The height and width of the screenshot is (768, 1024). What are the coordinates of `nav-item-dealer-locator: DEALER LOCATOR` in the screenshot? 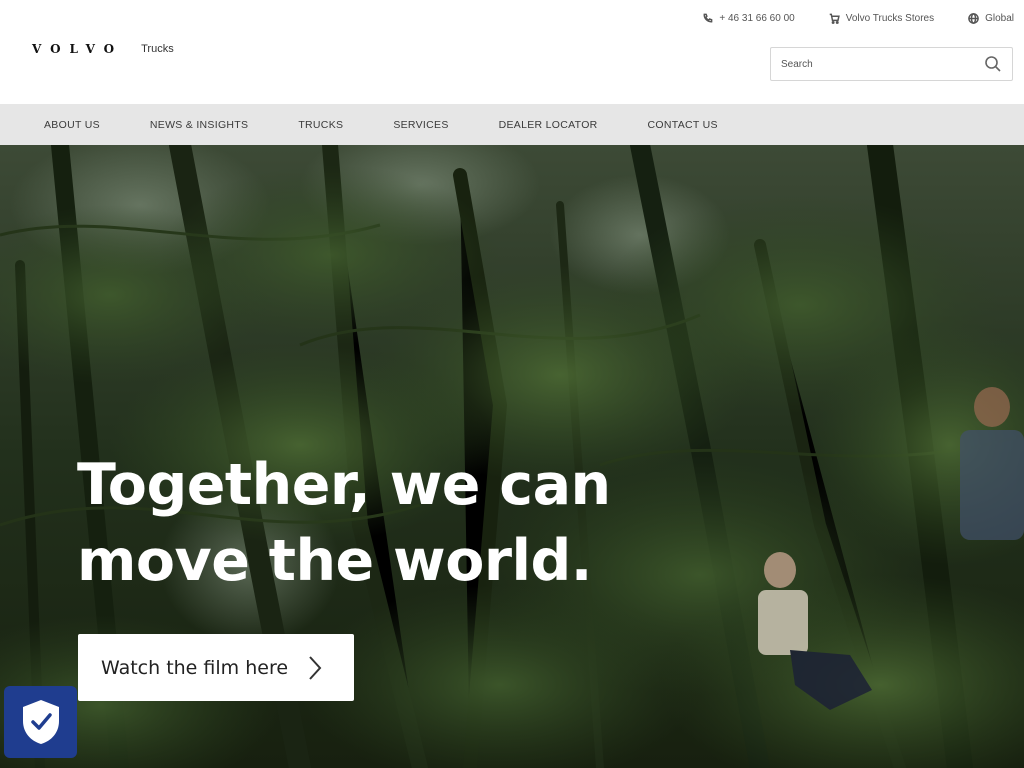 It's located at (548, 125).